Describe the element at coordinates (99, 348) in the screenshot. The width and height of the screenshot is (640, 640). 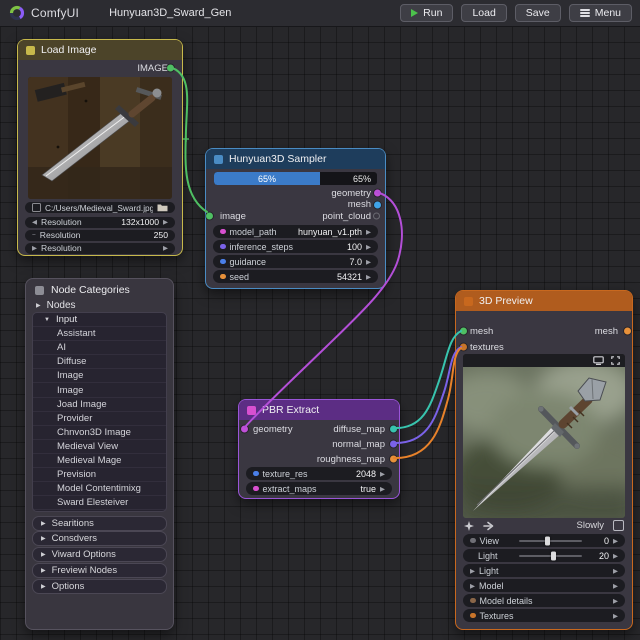
I see `category-item: AI` at that location.